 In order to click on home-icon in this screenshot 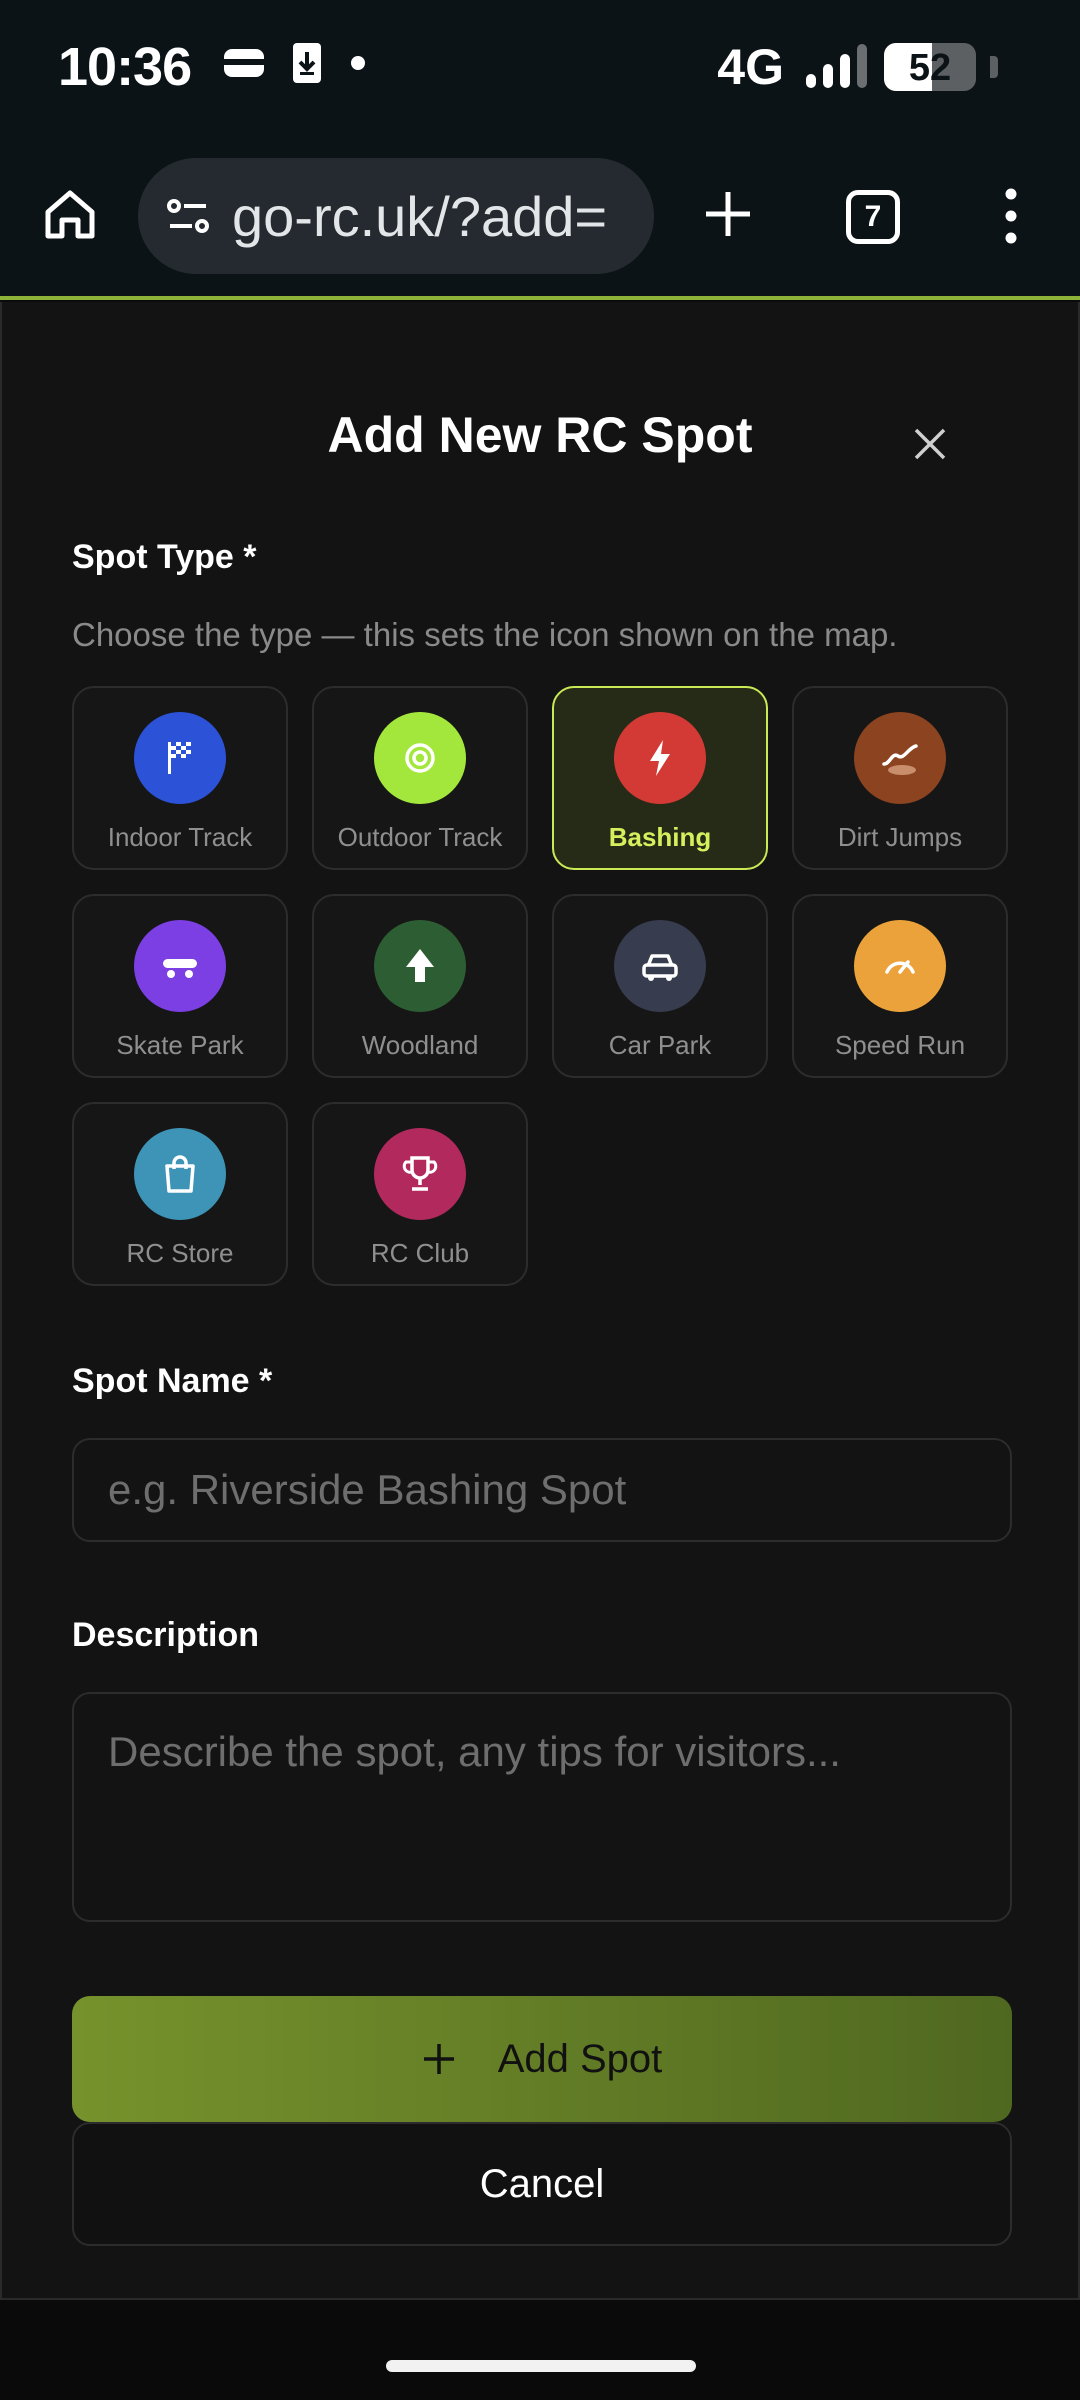, I will do `click(70, 214)`.